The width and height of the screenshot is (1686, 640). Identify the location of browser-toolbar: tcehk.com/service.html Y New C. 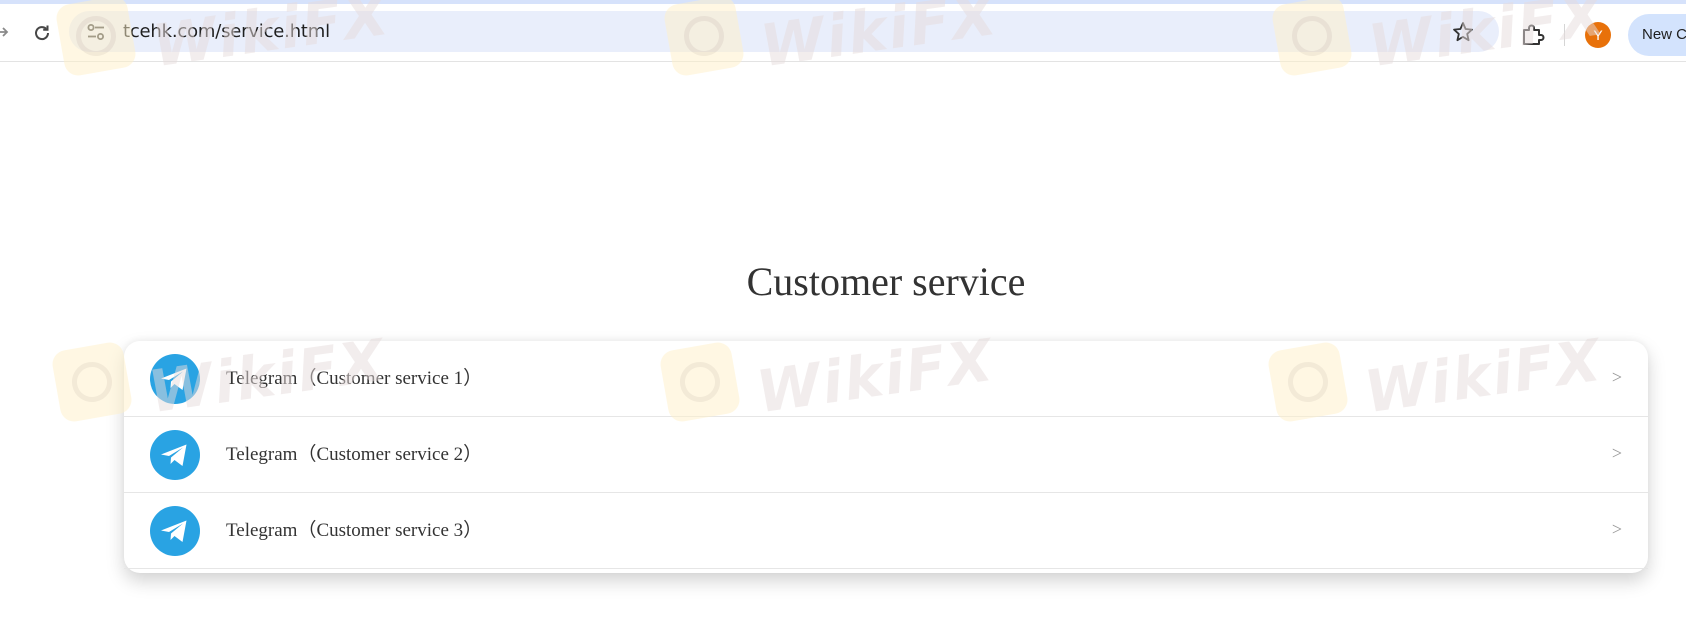
(843, 33).